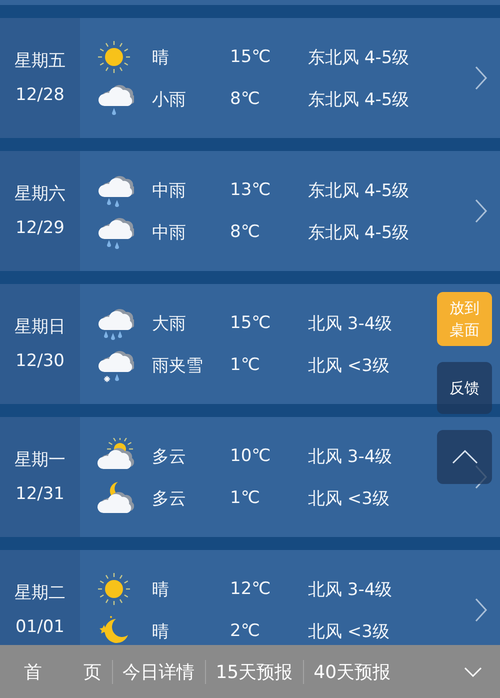 The width and height of the screenshot is (500, 698). What do you see at coordinates (251, 190) in the screenshot?
I see `temperature: 13℃` at bounding box center [251, 190].